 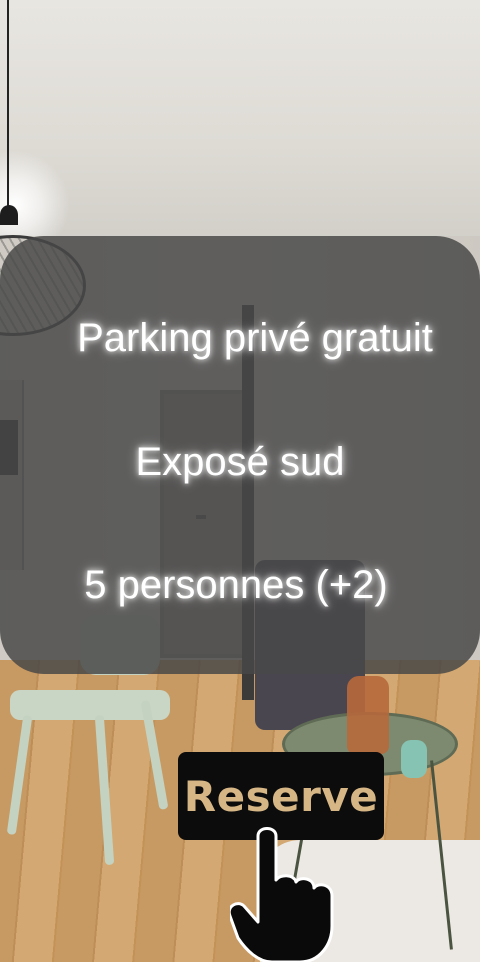 I want to click on feature-exposure: Exposé sud, so click(x=240, y=462).